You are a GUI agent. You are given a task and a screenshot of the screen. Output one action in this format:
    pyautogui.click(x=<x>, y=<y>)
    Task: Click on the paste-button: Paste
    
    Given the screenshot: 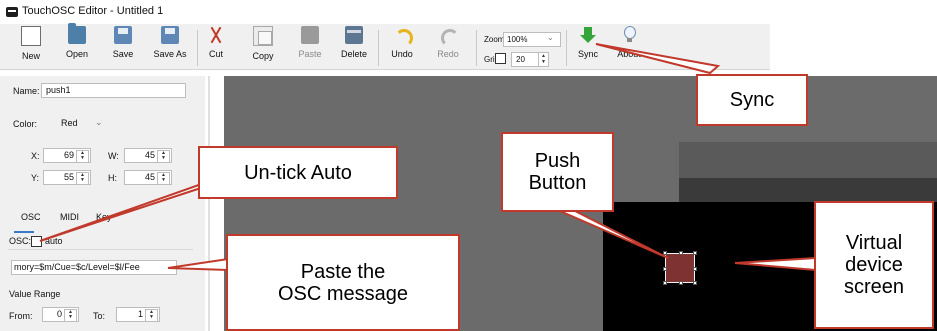 What is the action you would take?
    pyautogui.click(x=310, y=42)
    